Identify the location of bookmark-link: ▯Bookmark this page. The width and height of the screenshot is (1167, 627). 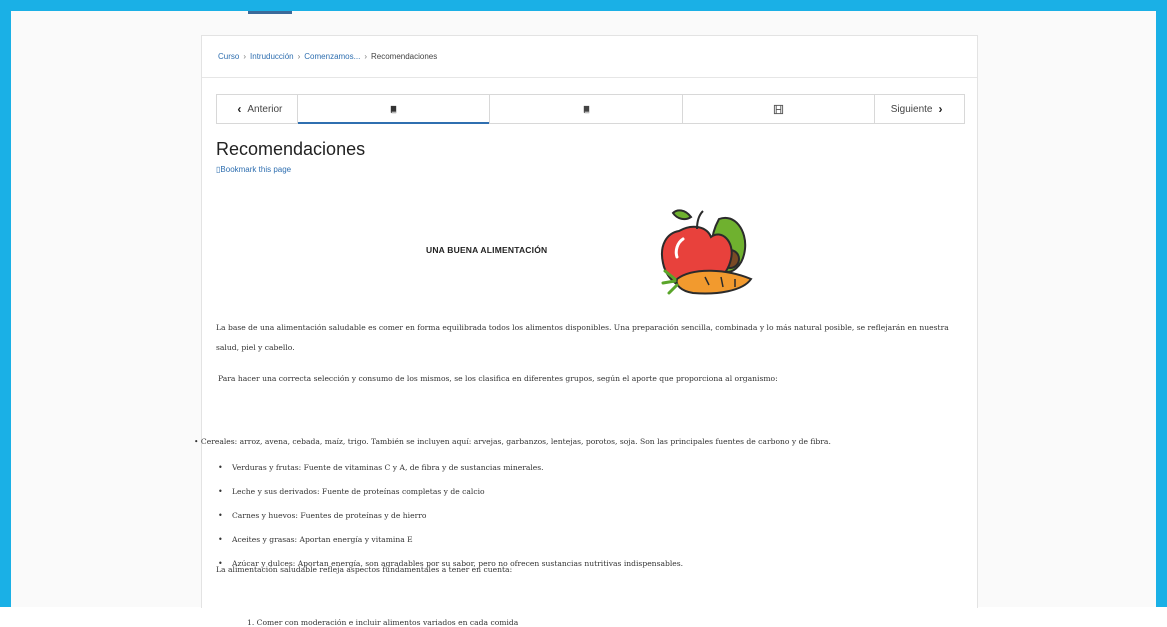
(253, 169).